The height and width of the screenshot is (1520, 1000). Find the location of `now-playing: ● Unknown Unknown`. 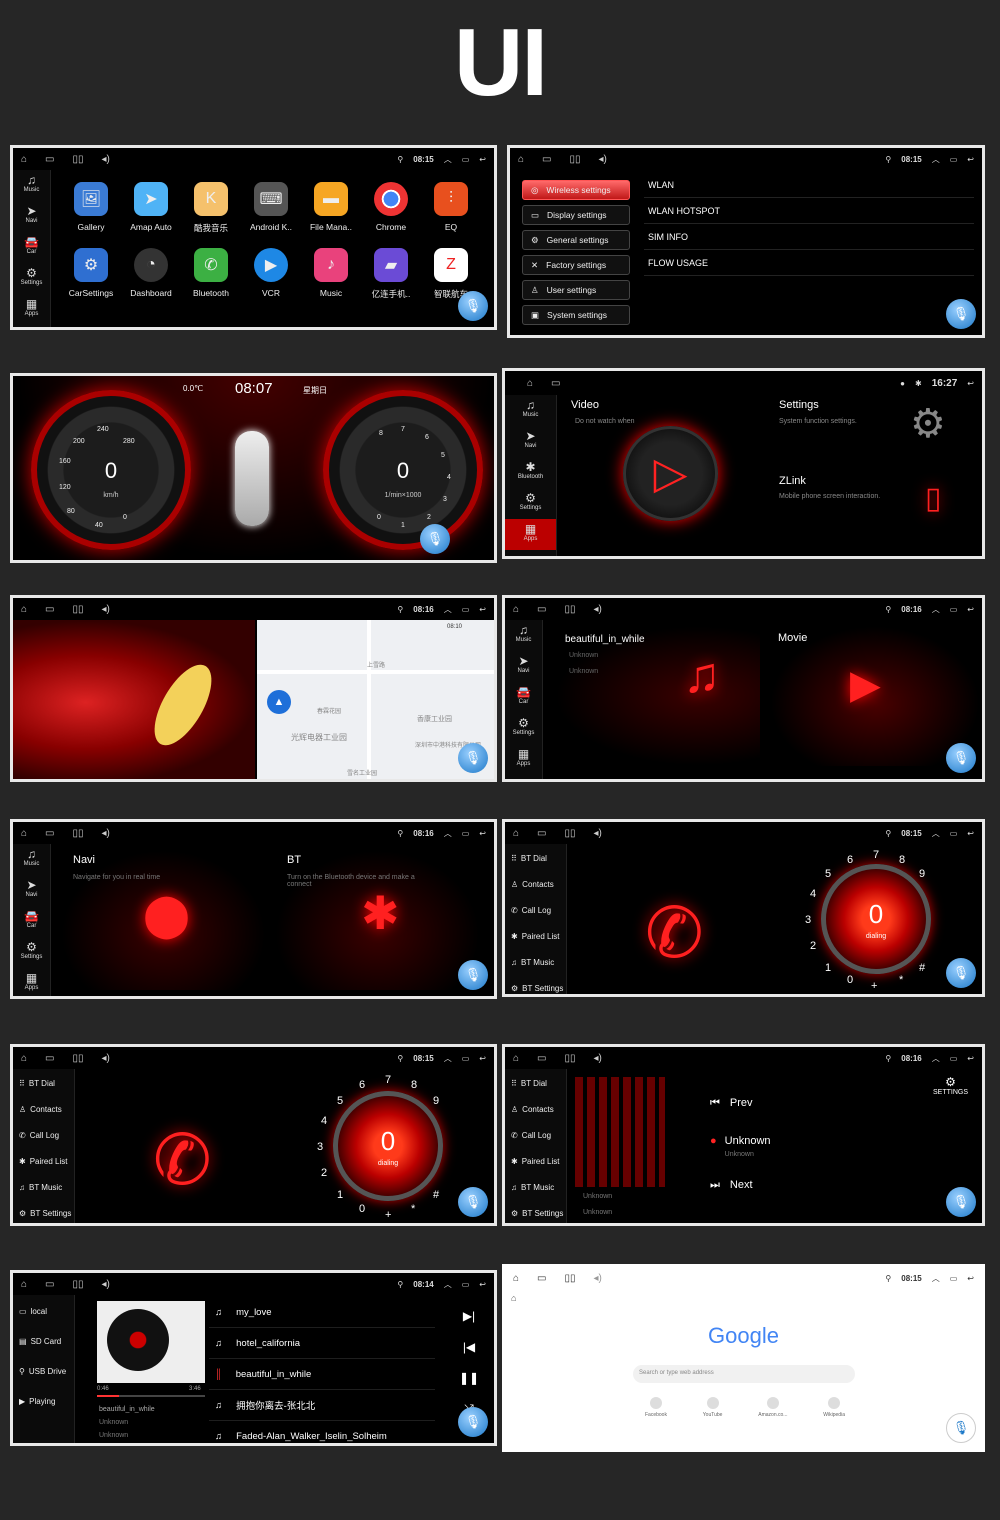

now-playing: ● Unknown Unknown is located at coordinates (740, 1147).